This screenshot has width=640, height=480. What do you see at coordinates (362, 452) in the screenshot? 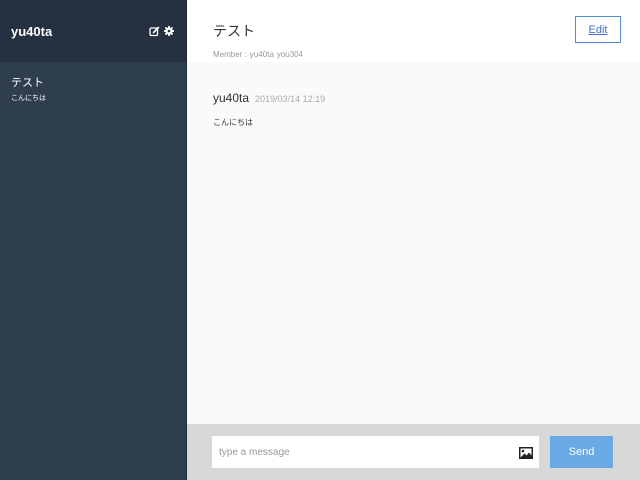
I see `message-input` at bounding box center [362, 452].